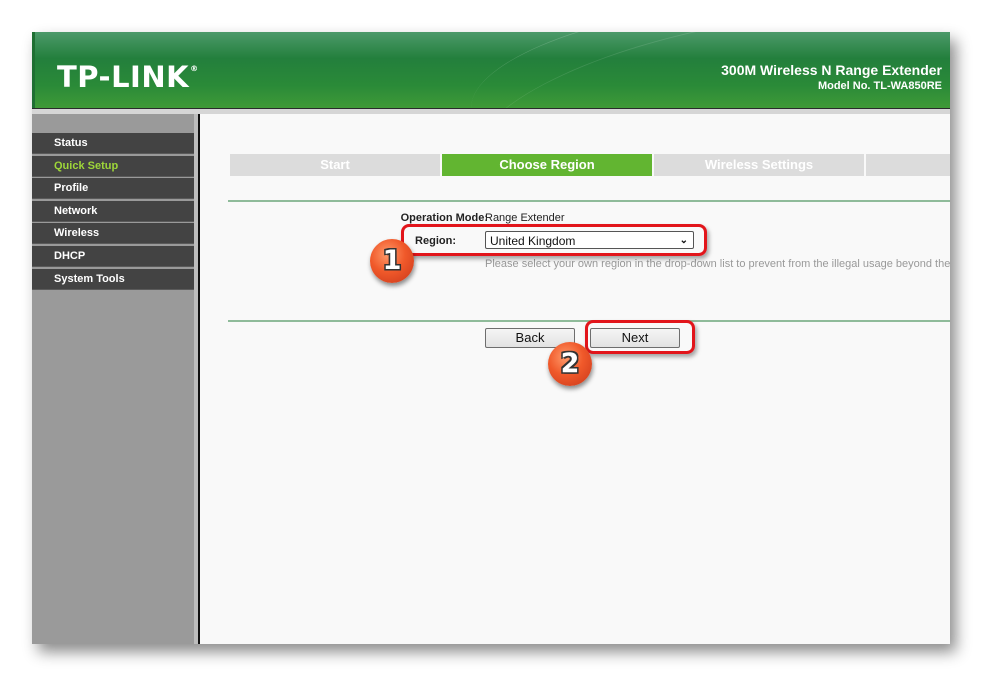 The image size is (982, 676). What do you see at coordinates (759, 165) in the screenshot?
I see `step-wireless-settings: Wireless Settings` at bounding box center [759, 165].